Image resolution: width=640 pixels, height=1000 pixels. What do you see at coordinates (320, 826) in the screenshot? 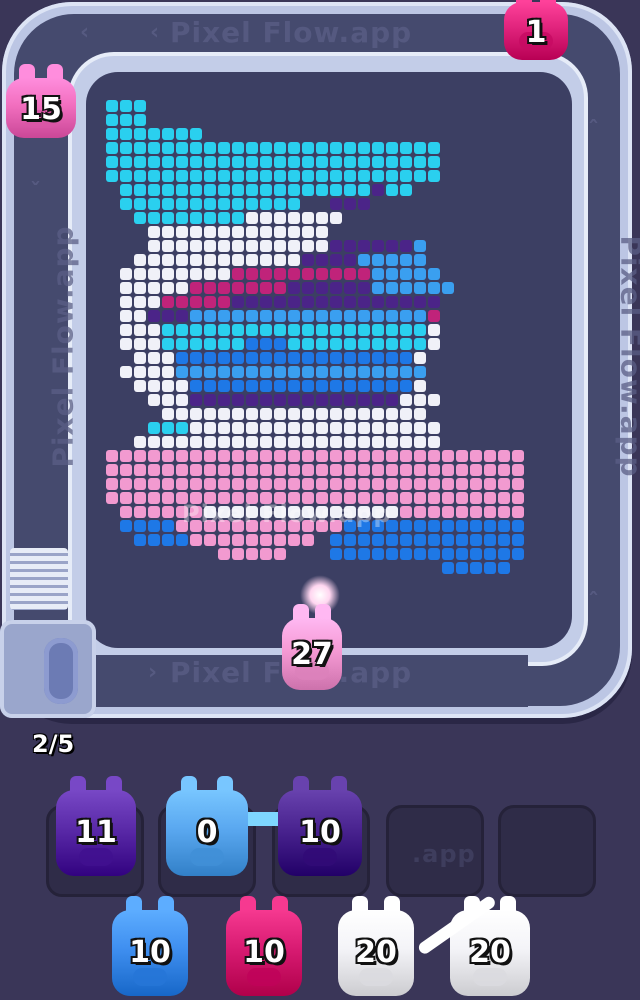
I see `slot-pig-3: 10` at bounding box center [320, 826].